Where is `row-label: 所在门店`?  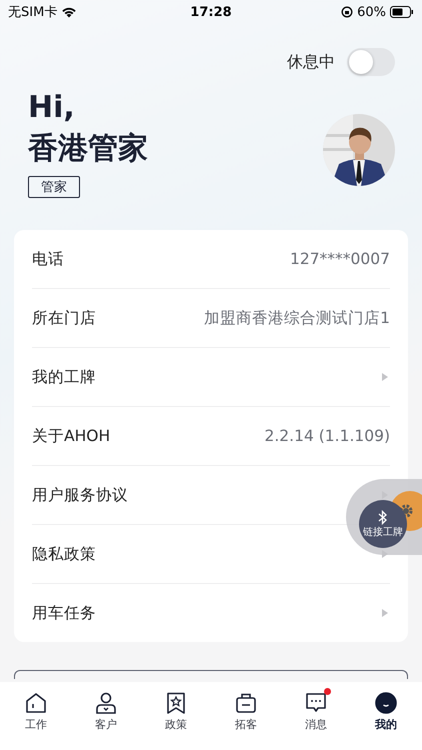
row-label: 所在门店 is located at coordinates (64, 318).